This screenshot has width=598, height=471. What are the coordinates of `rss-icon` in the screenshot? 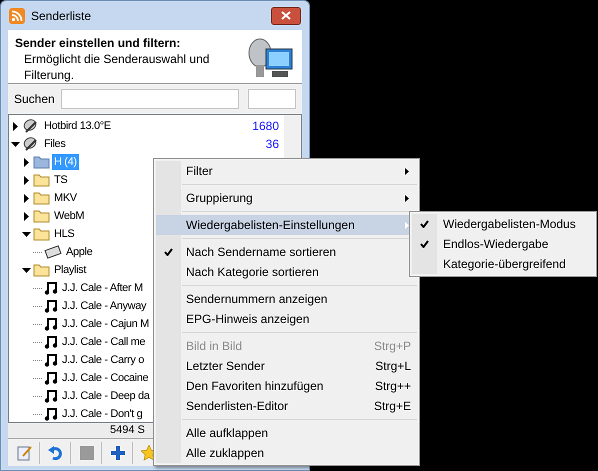 It's located at (17, 16).